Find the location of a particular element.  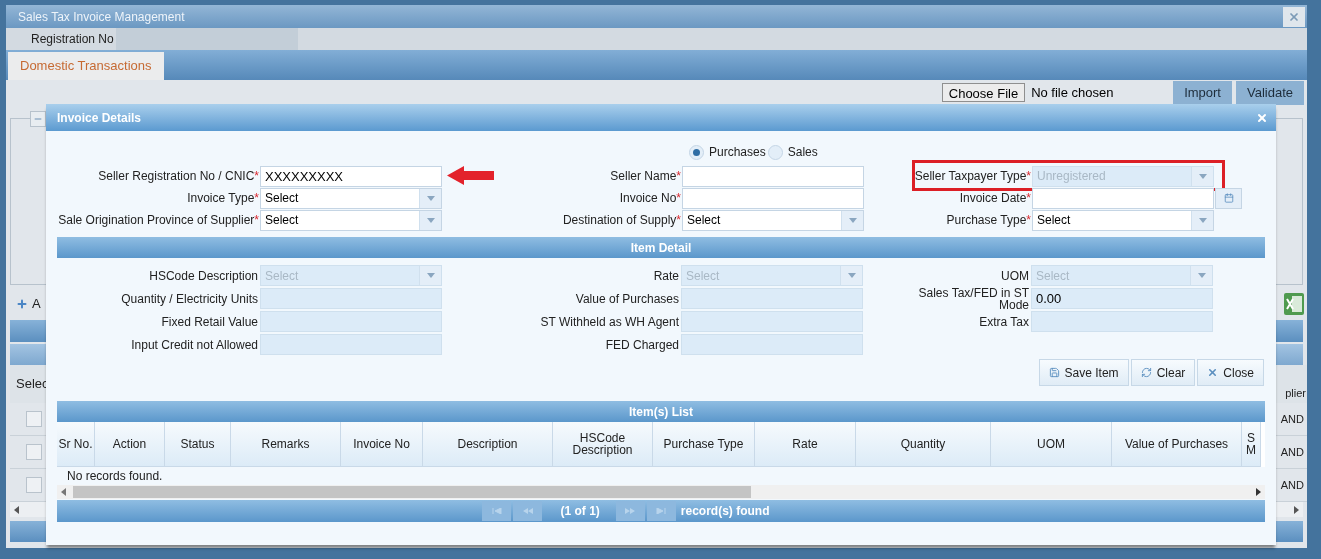

field-label: ST Withheld as WH Agent is located at coordinates (609, 322).